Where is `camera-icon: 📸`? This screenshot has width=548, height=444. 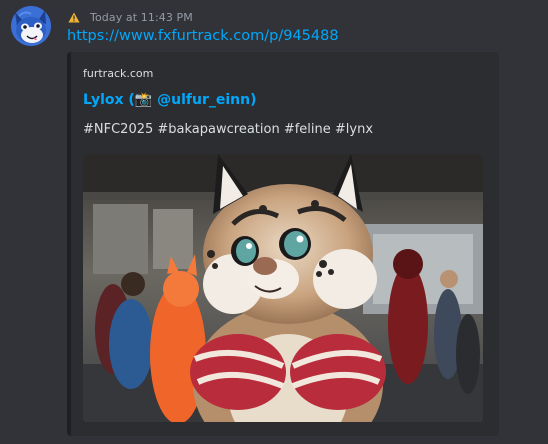 camera-icon: 📸 is located at coordinates (143, 100).